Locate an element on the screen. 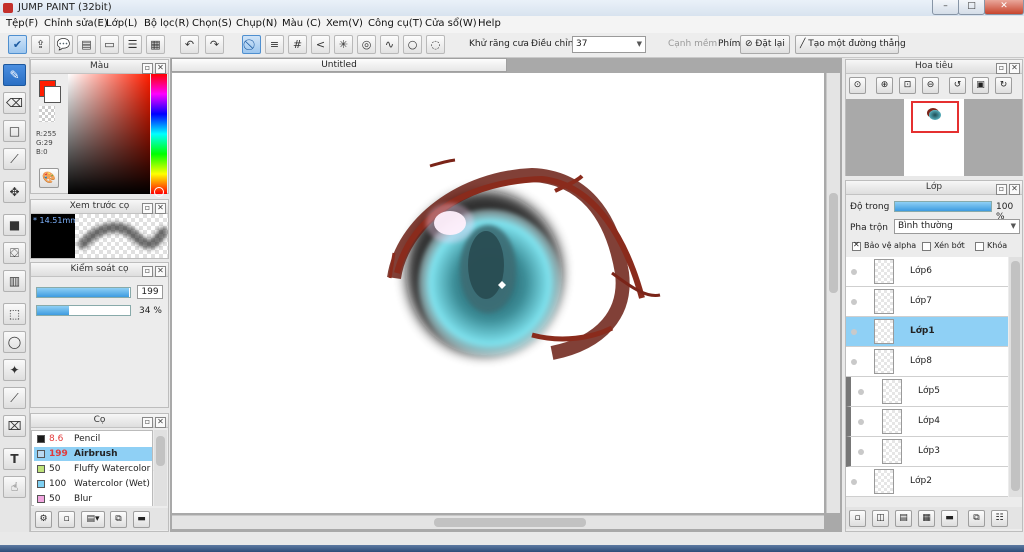 The height and width of the screenshot is (552, 1024). size-slider is located at coordinates (83, 292).